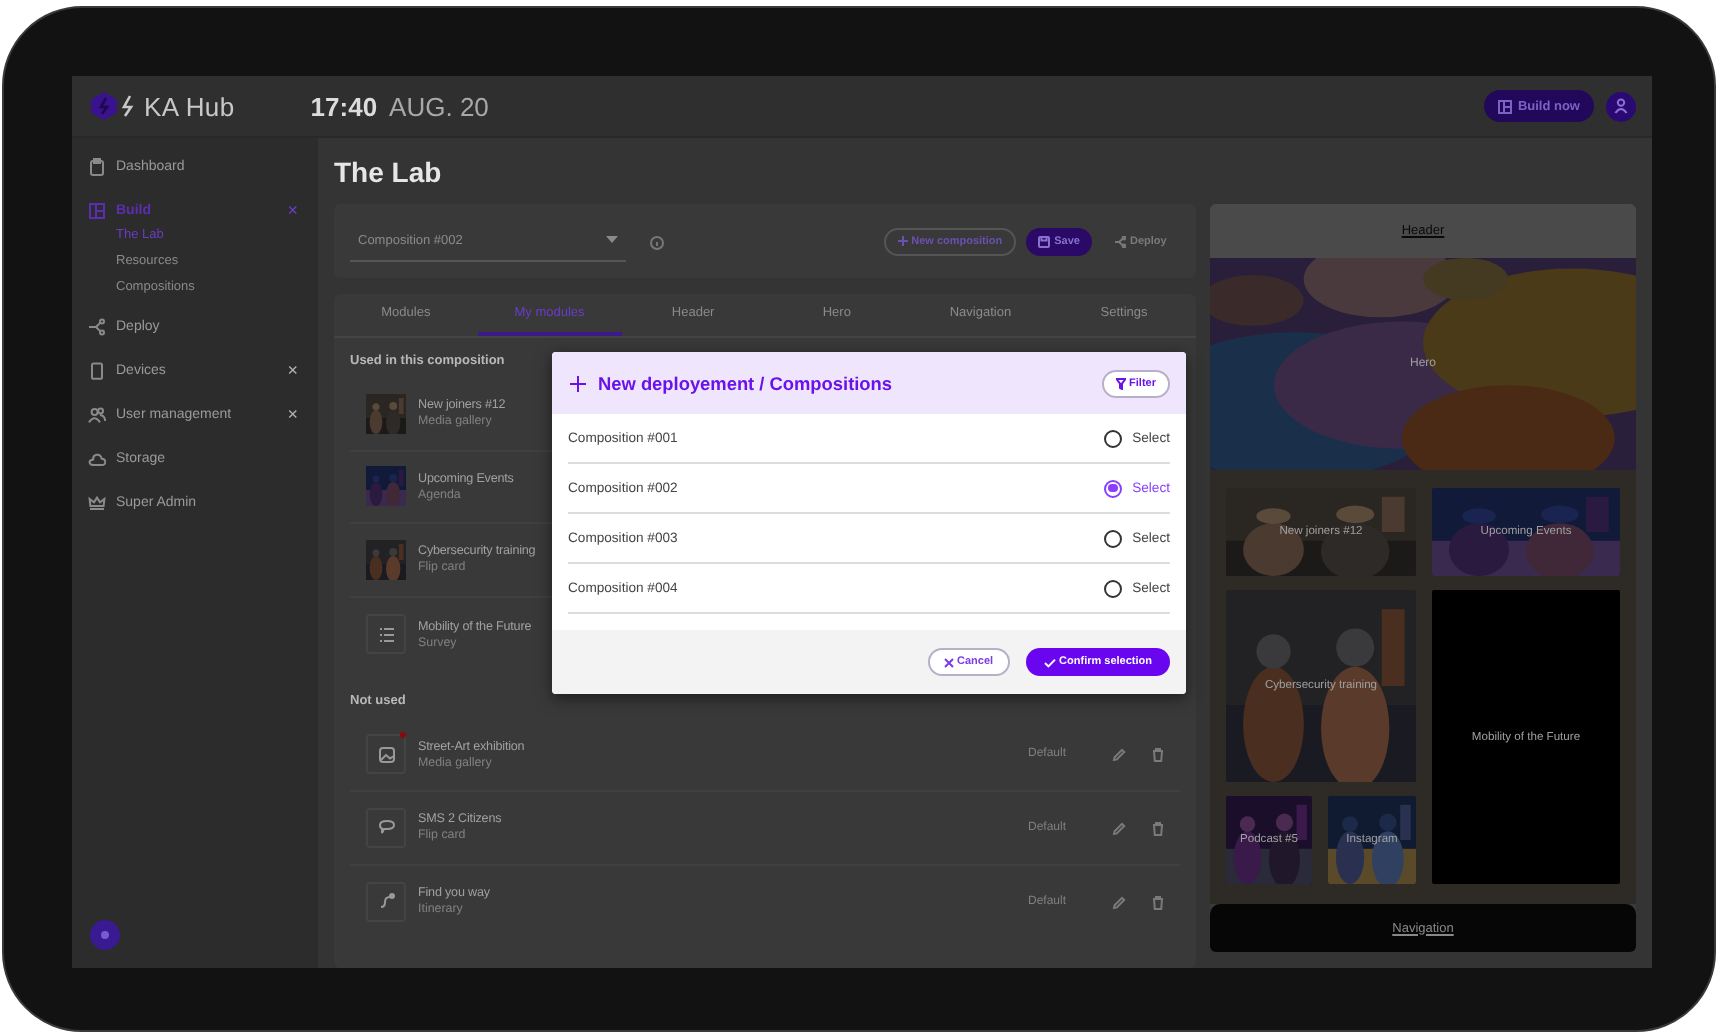 Image resolution: width=1720 pixels, height=1036 pixels. What do you see at coordinates (97, 458) in the screenshot?
I see `cloud-icon` at bounding box center [97, 458].